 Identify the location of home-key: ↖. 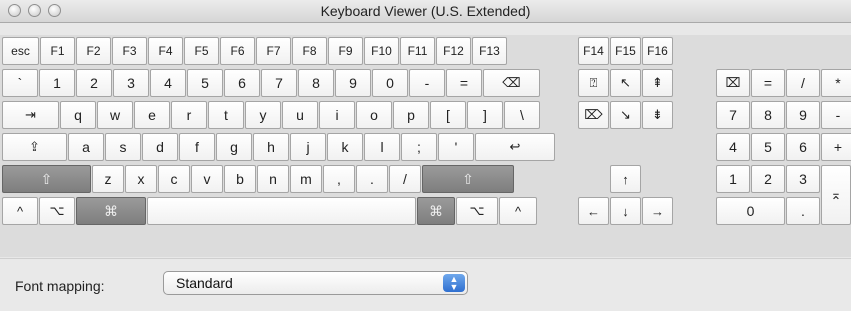
(625, 83).